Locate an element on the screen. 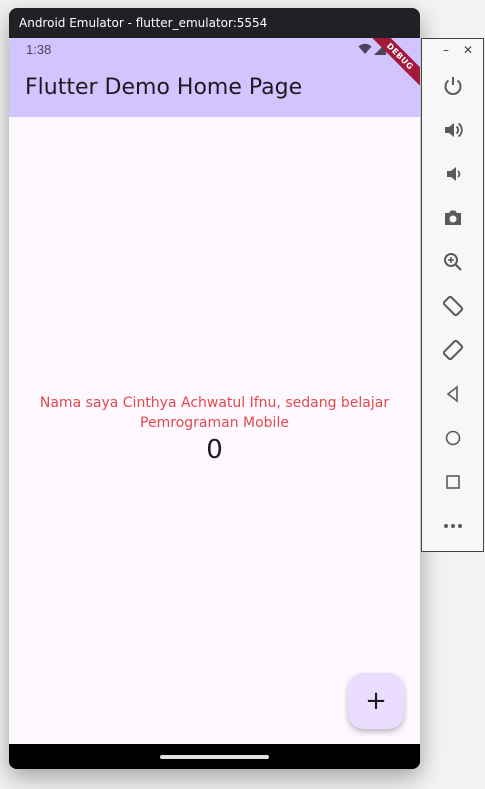 This screenshot has height=789, width=485. counter-value: 0 is located at coordinates (214, 450).